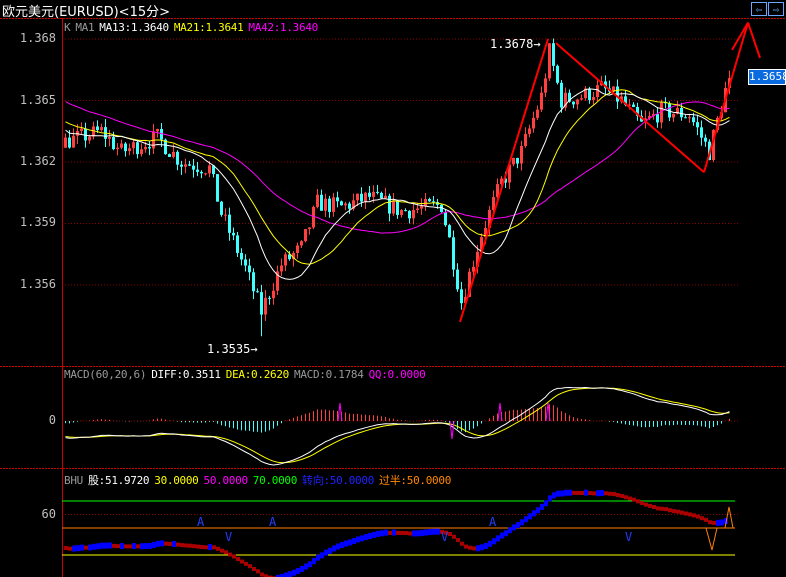 The height and width of the screenshot is (577, 786). I want to click on legend-ma21: MA21:1.3641, so click(208, 27).